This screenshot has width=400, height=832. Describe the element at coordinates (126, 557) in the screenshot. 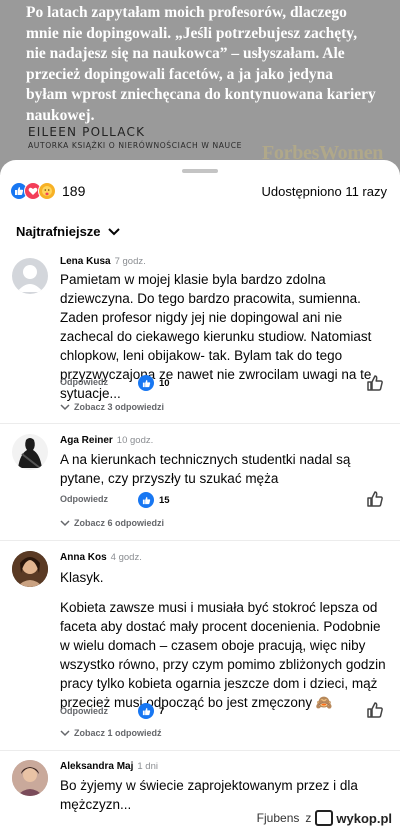

I see `comment-time: 4 godz.` at that location.